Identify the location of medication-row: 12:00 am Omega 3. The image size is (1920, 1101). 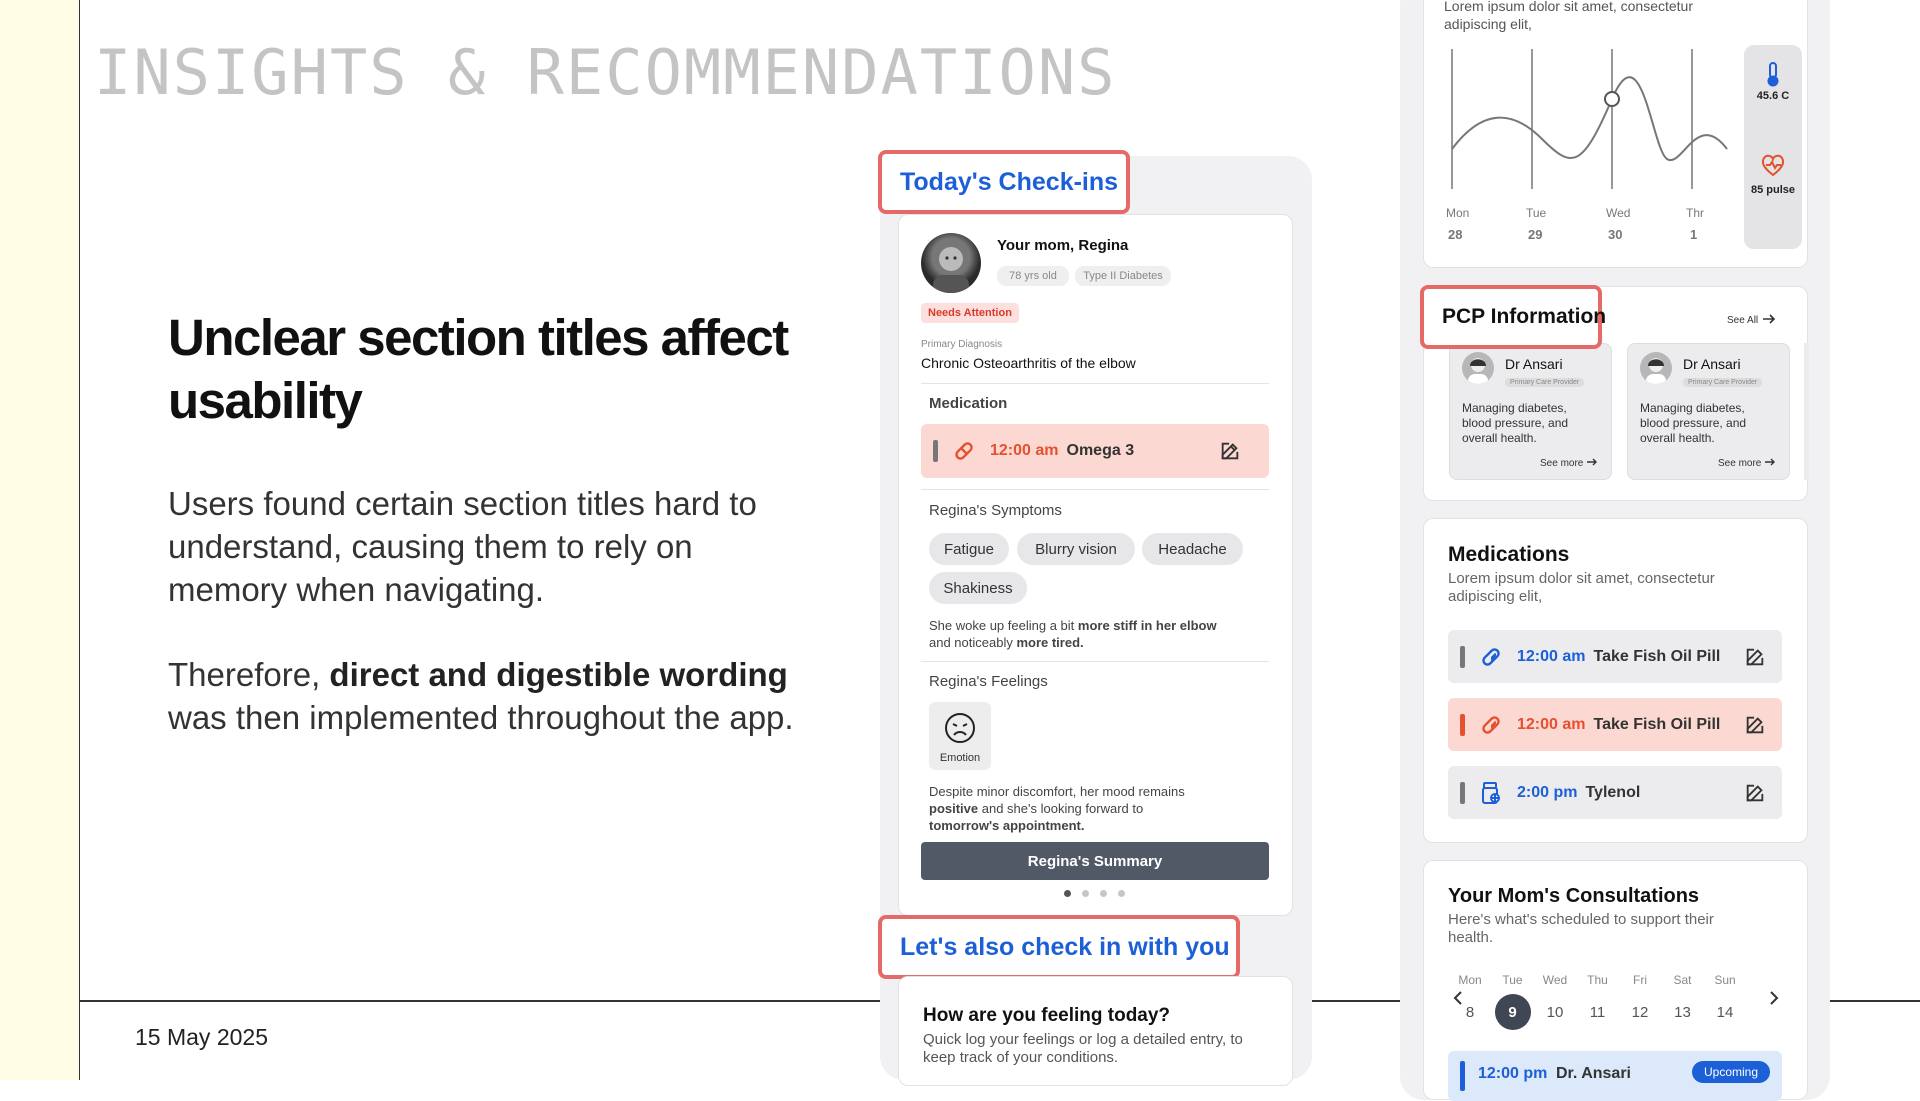
(1095, 451).